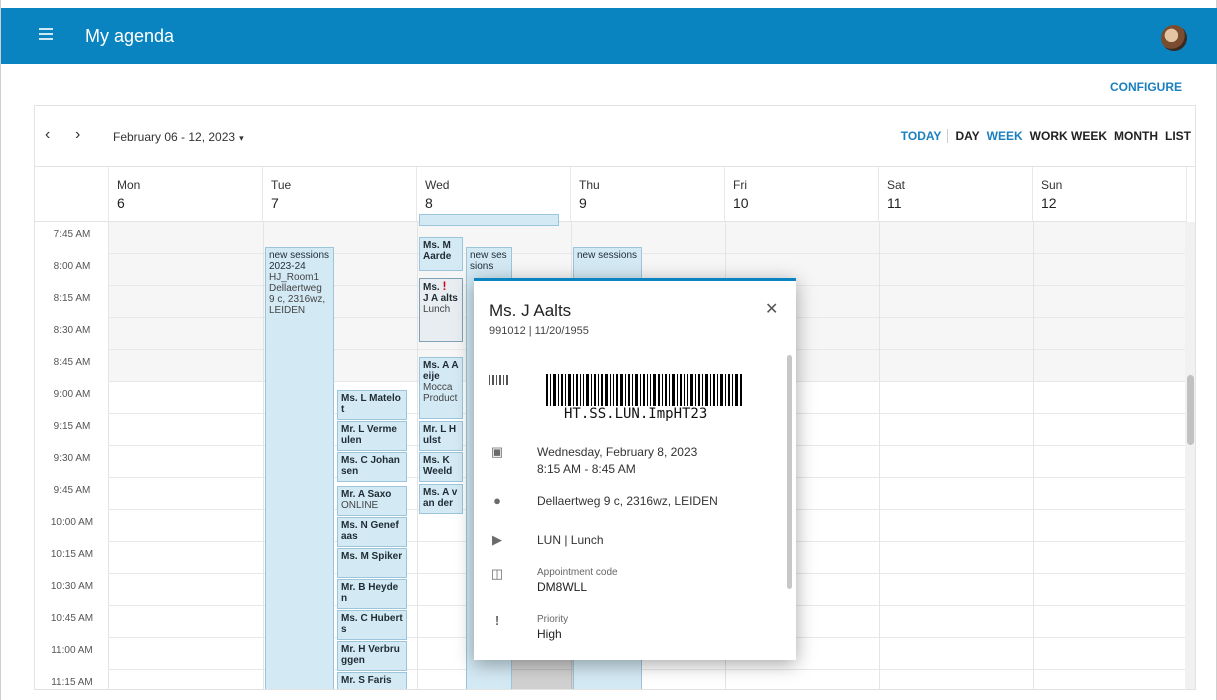 This screenshot has height=700, width=1217. I want to click on event-appointment: Ms. M Aarde, so click(441, 254).